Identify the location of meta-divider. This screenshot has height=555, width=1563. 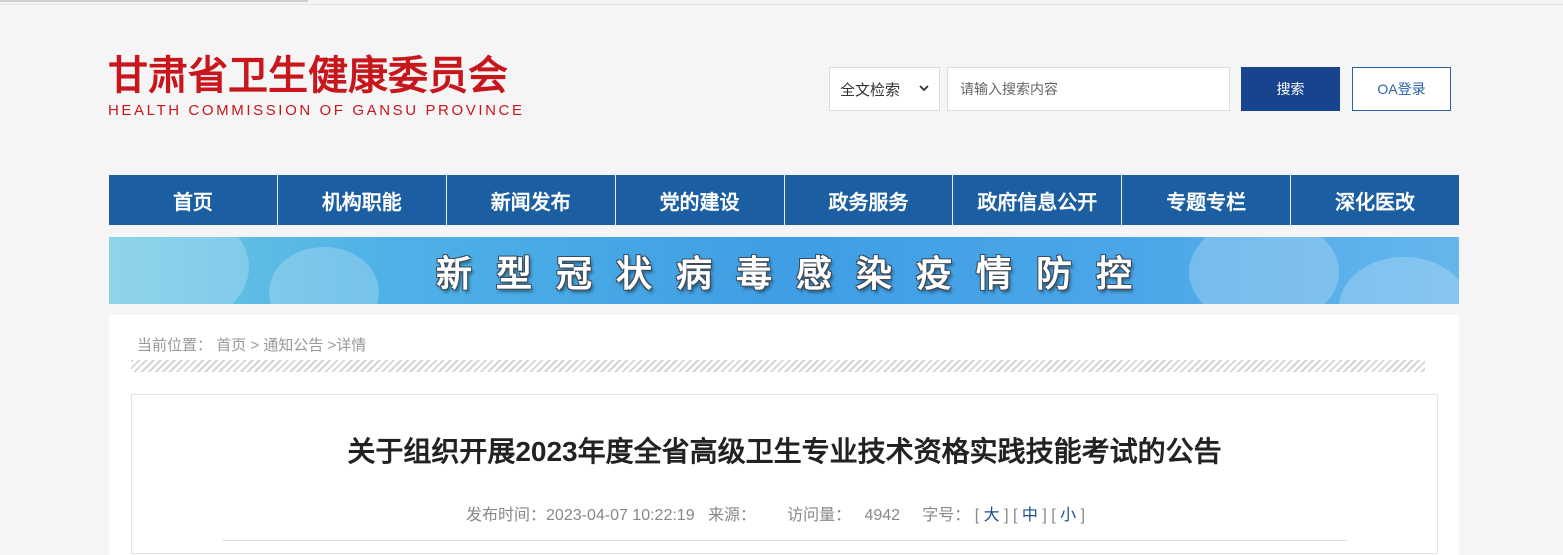
(784, 540).